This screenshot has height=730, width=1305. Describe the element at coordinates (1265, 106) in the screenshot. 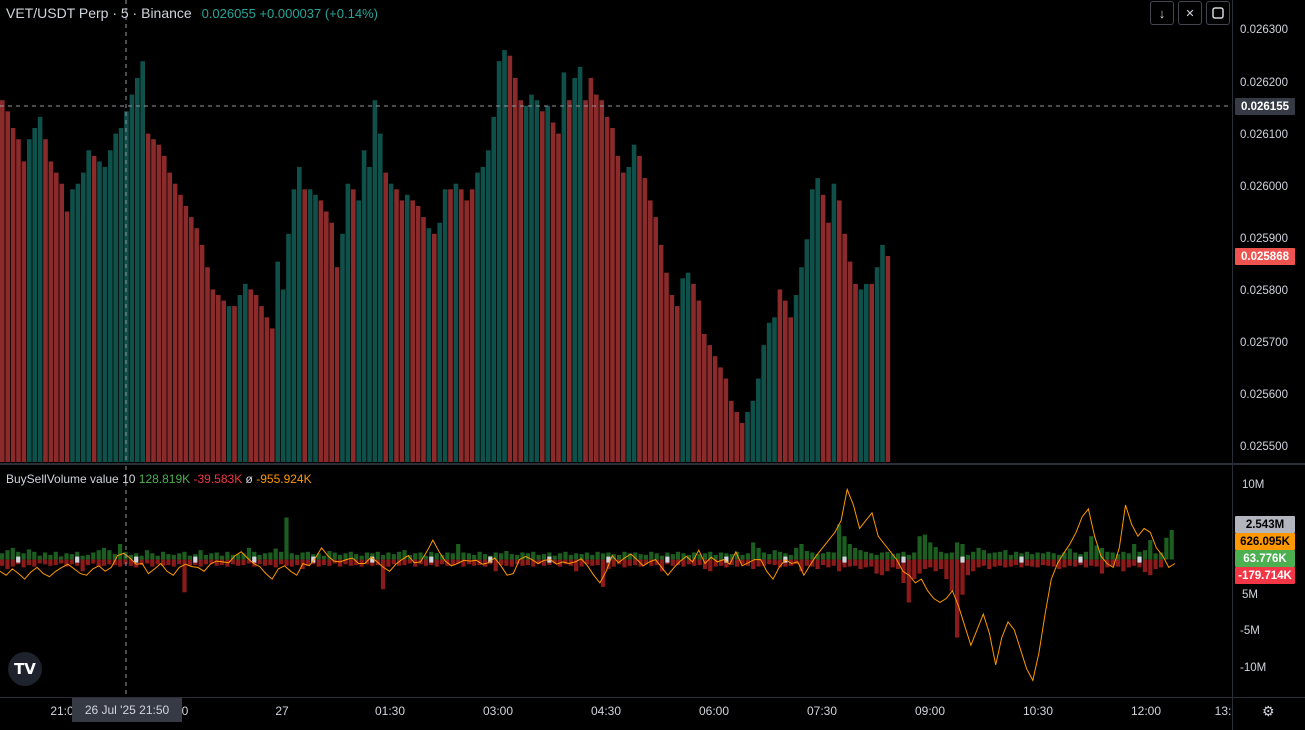

I see `crosshair-price-tag: 0.026155` at that location.